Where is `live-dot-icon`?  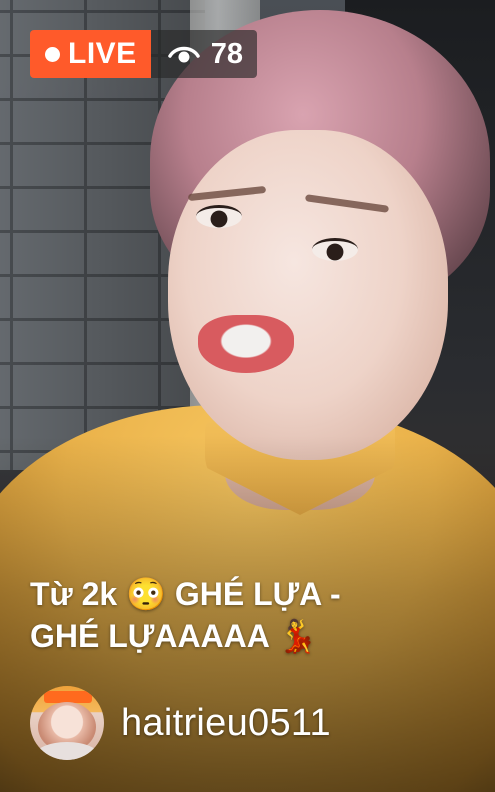 live-dot-icon is located at coordinates (52, 54).